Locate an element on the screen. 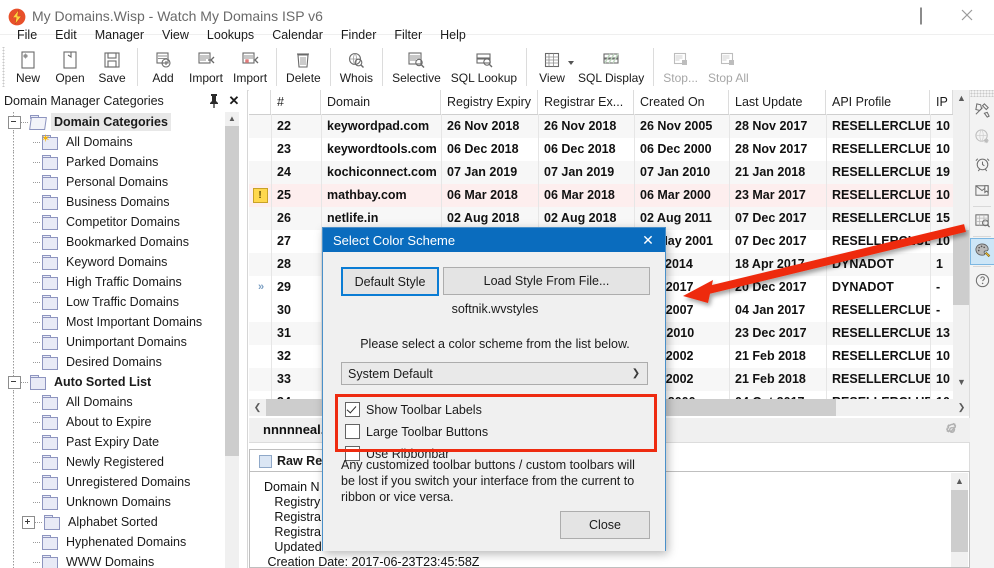  column-header-ip: IP is located at coordinates (941, 102).